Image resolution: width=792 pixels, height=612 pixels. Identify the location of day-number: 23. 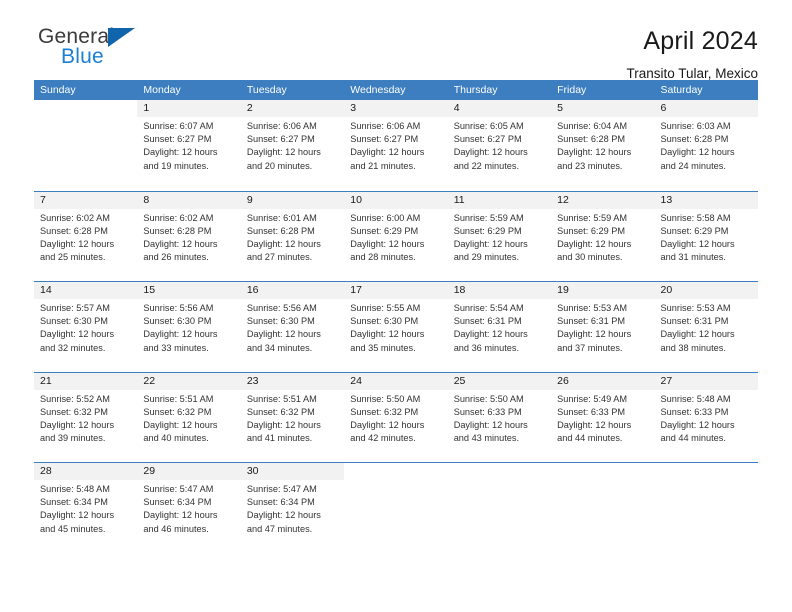
(252, 380).